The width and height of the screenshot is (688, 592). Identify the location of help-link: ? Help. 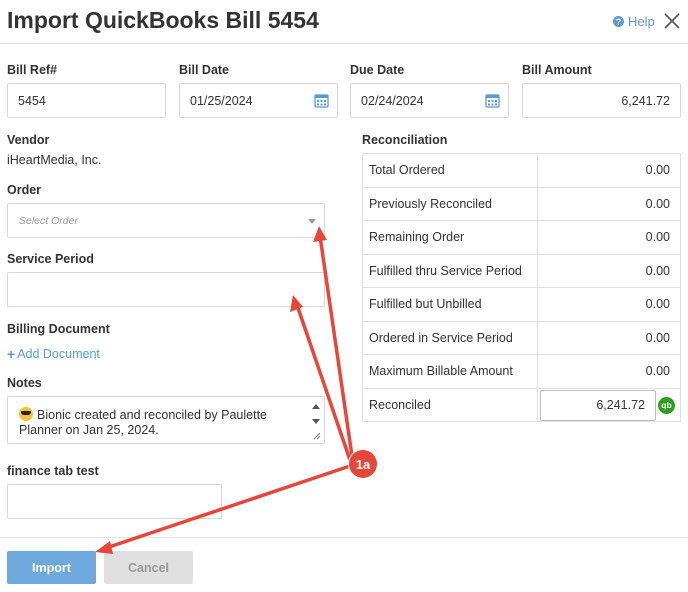
(634, 21).